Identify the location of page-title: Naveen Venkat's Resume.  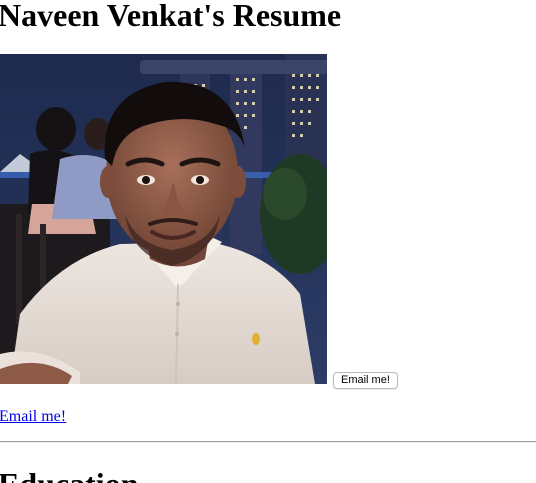
(171, 16).